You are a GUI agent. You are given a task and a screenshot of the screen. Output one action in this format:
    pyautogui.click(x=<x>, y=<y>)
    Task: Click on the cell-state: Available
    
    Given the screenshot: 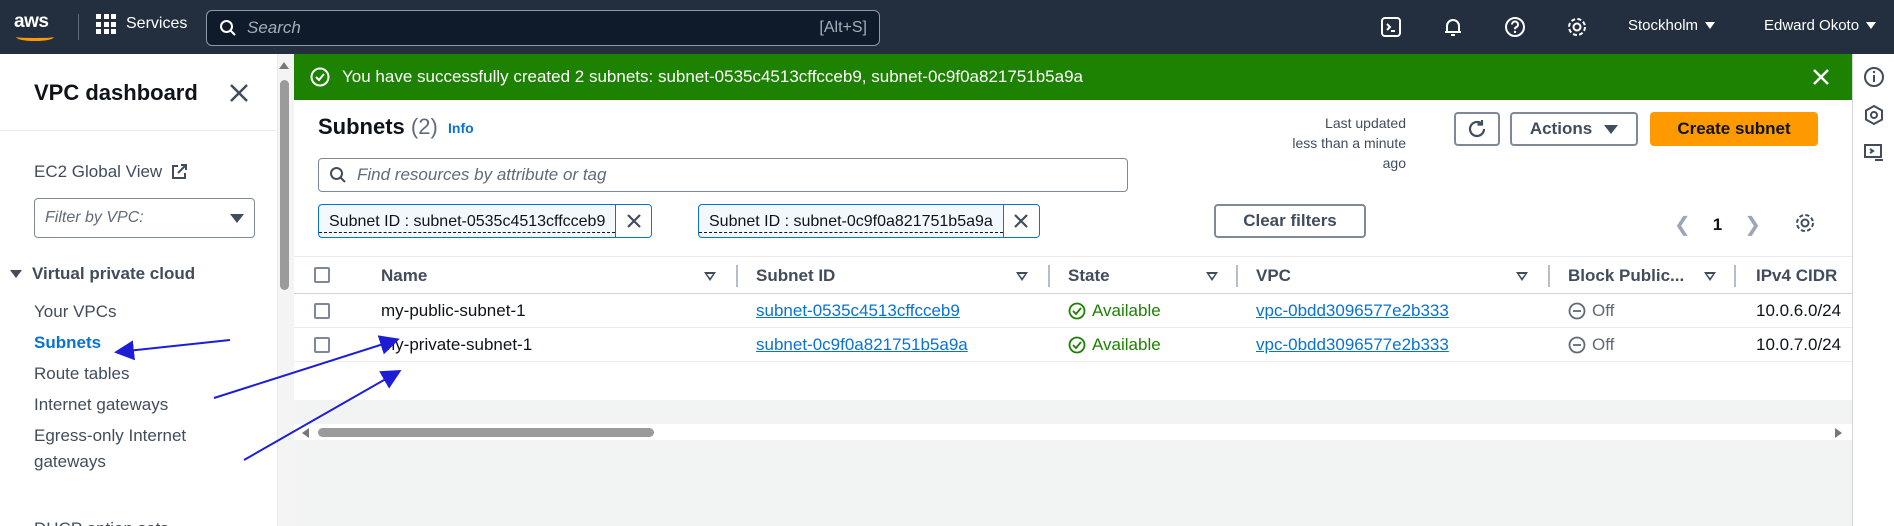 What is the action you would take?
    pyautogui.click(x=1114, y=311)
    